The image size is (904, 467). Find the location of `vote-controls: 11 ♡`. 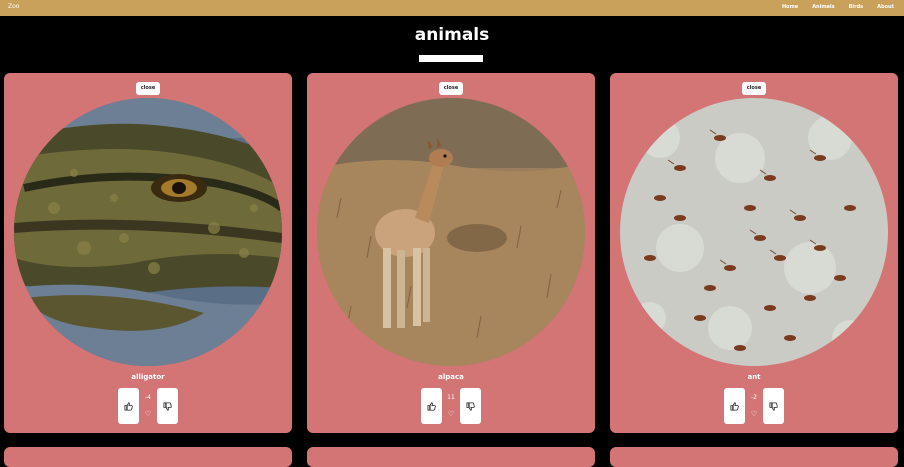

vote-controls: 11 ♡ is located at coordinates (451, 406).